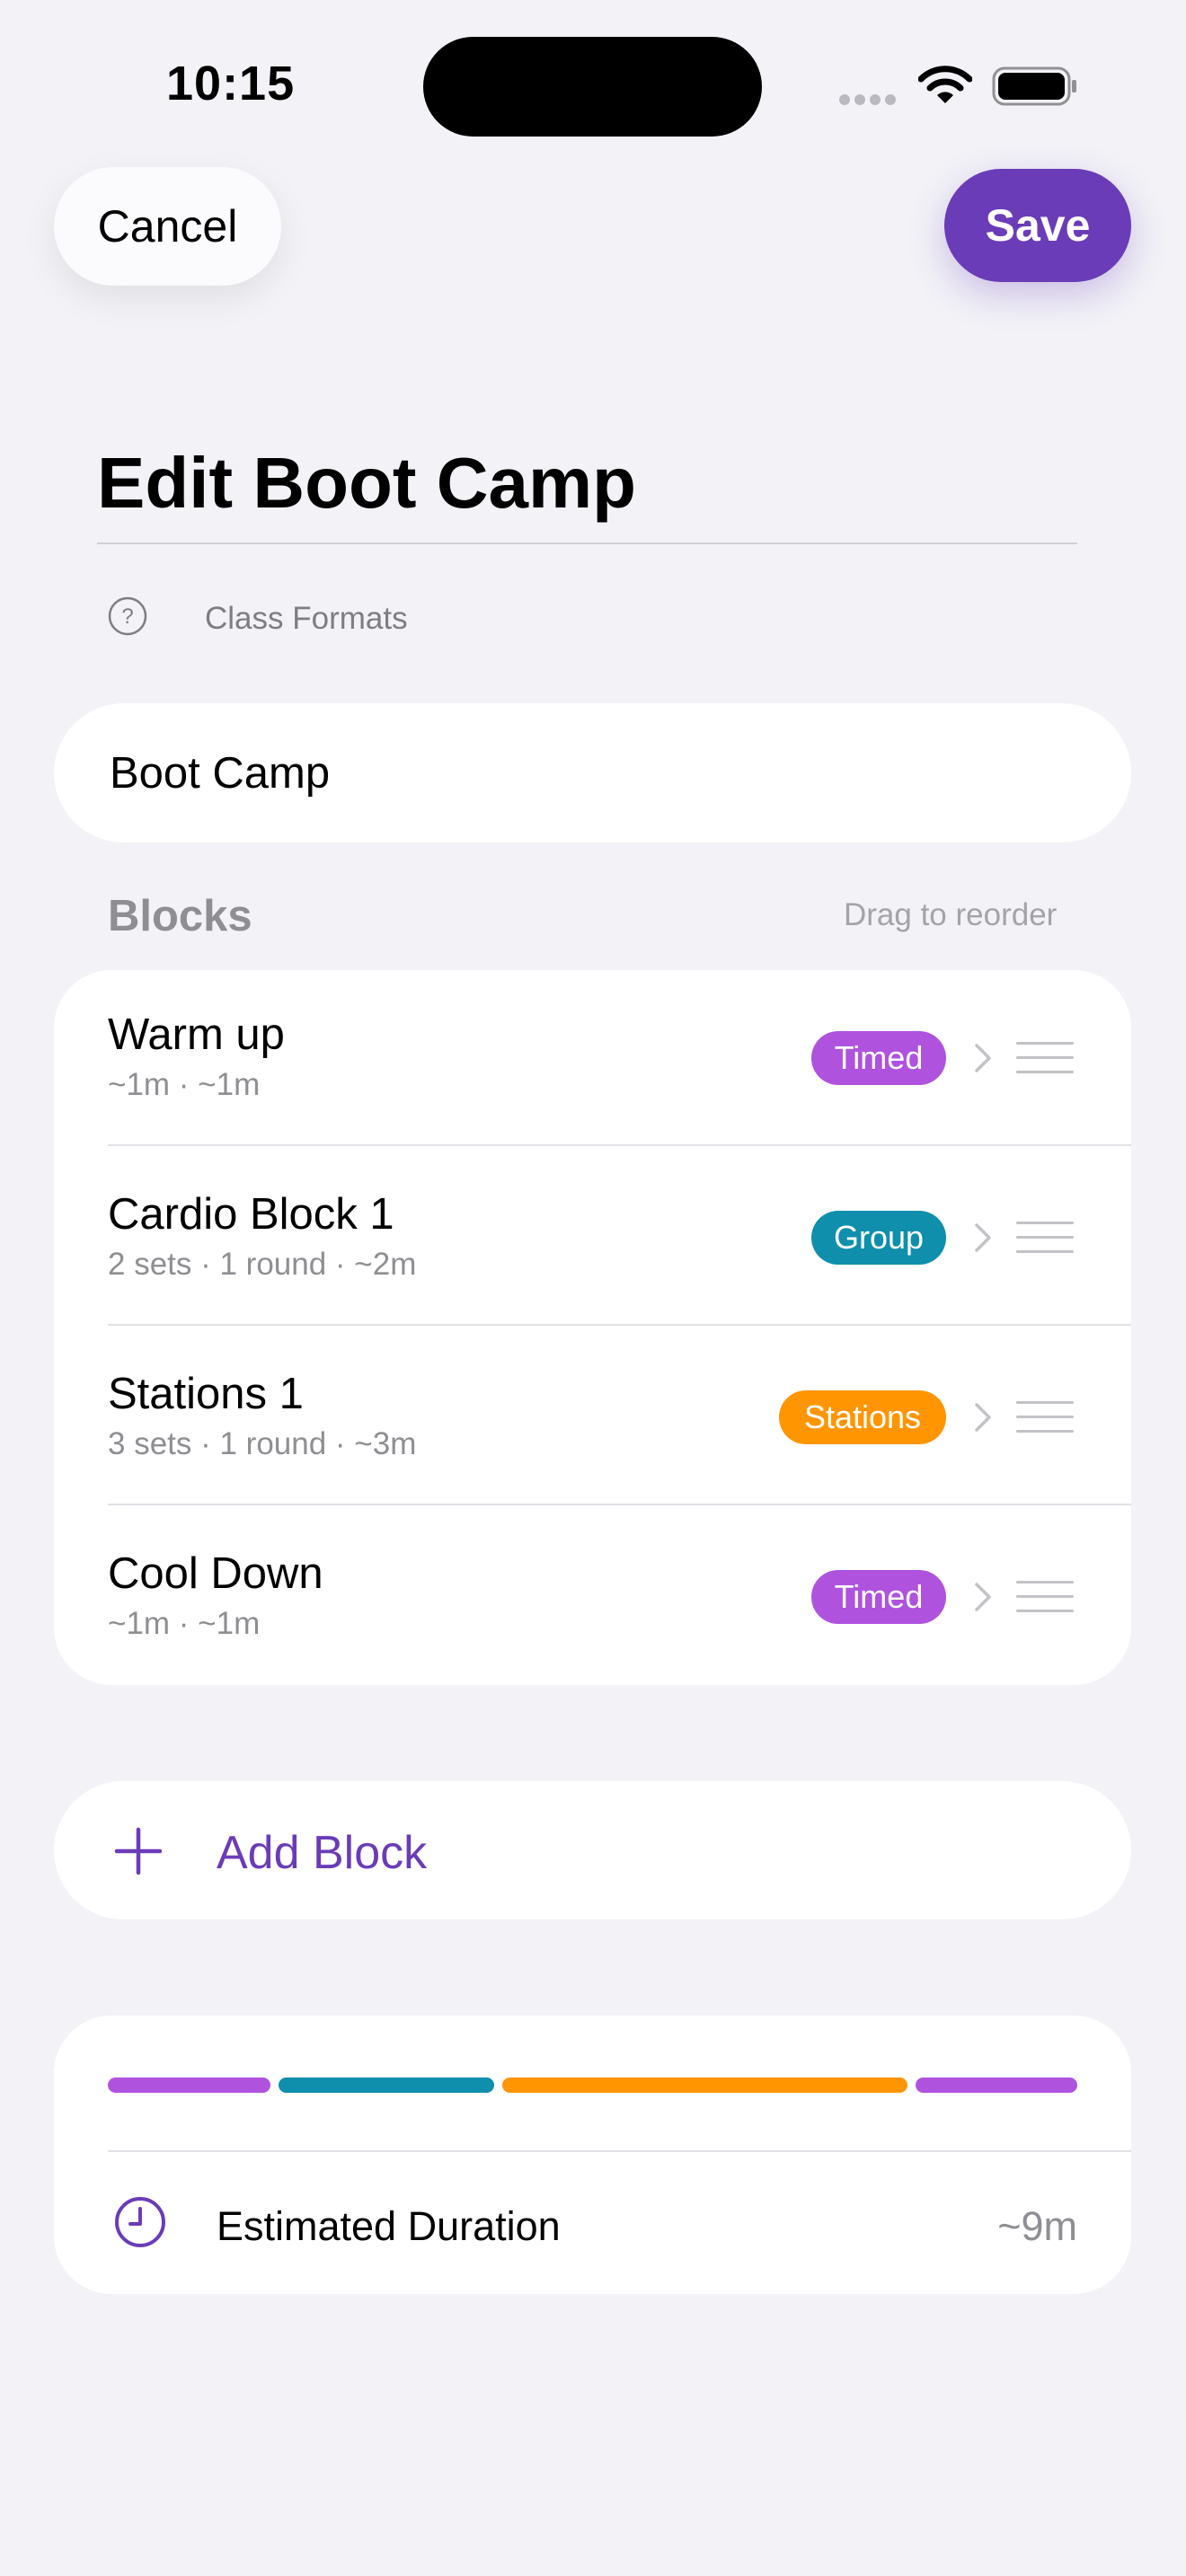  Describe the element at coordinates (587, 543) in the screenshot. I see `title-divider` at that location.